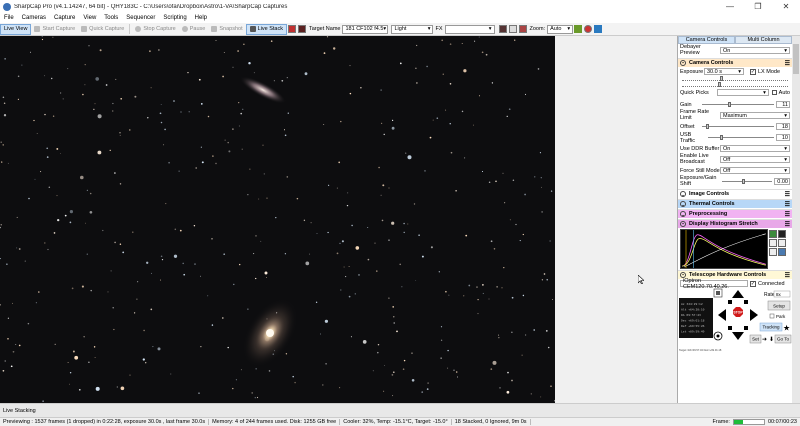 The height and width of the screenshot is (426, 800). Describe the element at coordinates (783, 137) in the screenshot. I see `usb-traffic-value: 10` at that location.